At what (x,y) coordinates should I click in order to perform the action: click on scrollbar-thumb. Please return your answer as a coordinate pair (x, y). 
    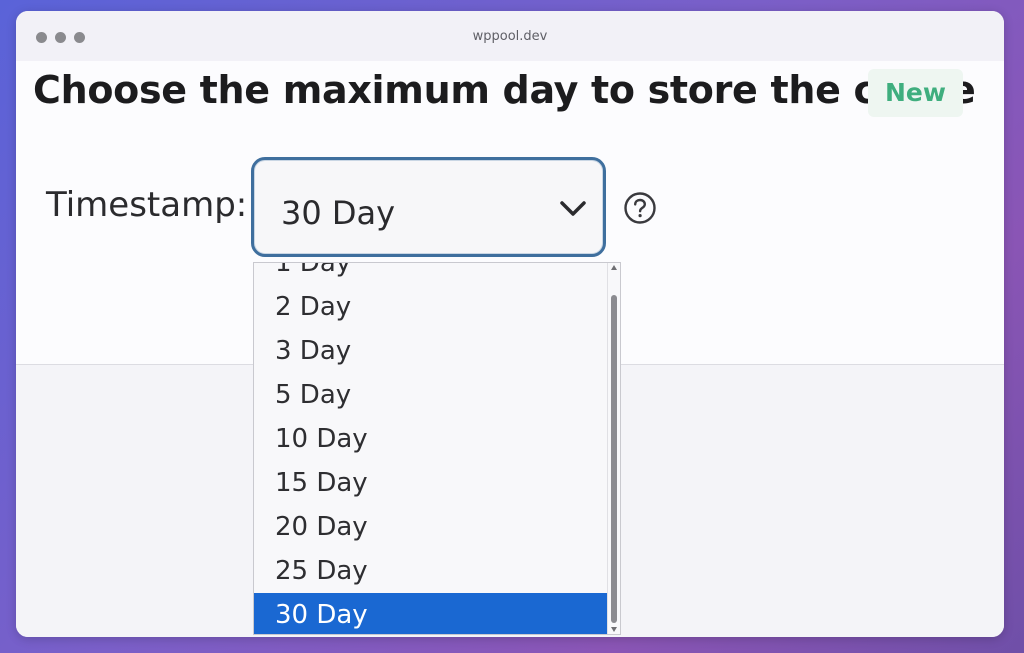
    Looking at the image, I should click on (614, 459).